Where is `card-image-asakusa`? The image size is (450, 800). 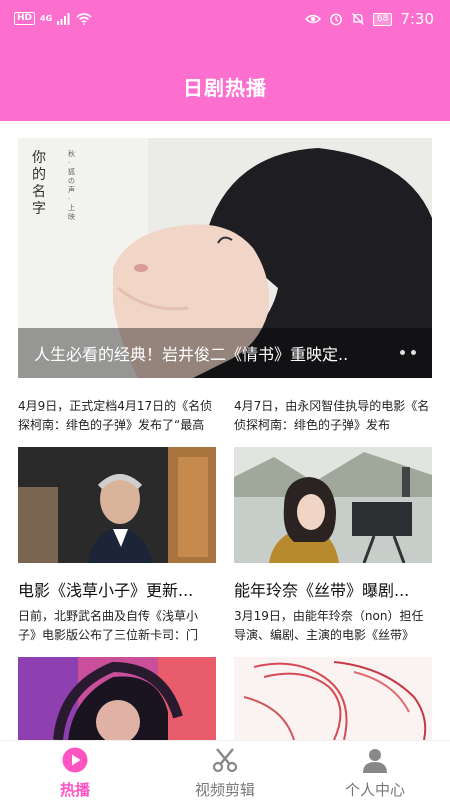
card-image-asakusa is located at coordinates (117, 505).